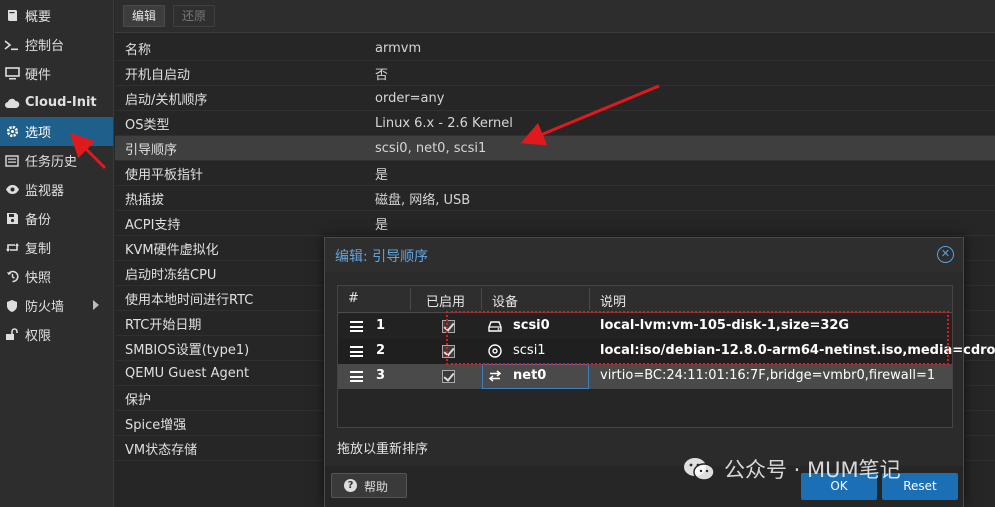 This screenshot has height=507, width=995. I want to click on sidebar-item-label: 快照, so click(38, 278).